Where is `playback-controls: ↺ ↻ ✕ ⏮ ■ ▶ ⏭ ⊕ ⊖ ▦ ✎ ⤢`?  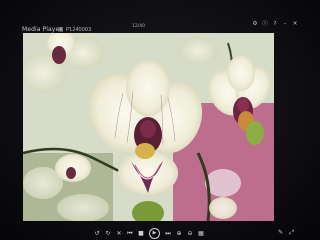 playback-controls: ↺ ↻ ✕ ⏮ ■ ▶ ⏭ ⊕ ⊖ ▦ ✎ ⤢ is located at coordinates (160, 233).